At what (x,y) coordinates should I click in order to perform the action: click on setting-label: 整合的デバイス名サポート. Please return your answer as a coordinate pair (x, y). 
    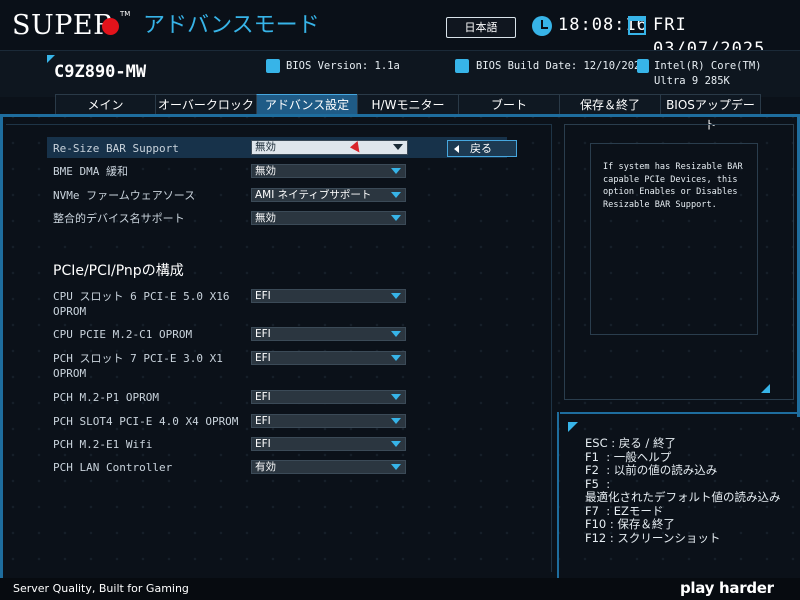
    Looking at the image, I should click on (119, 218).